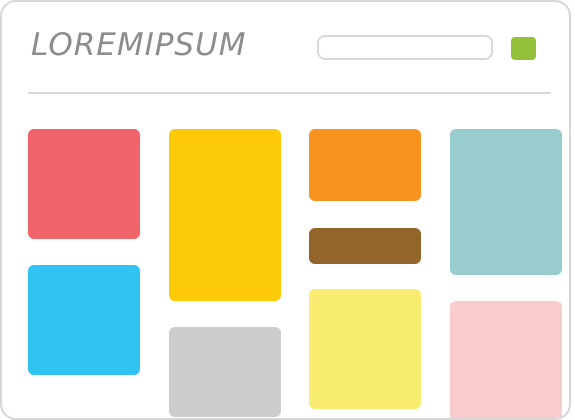  Describe the element at coordinates (365, 165) in the screenshot. I see `tile-orange` at that location.